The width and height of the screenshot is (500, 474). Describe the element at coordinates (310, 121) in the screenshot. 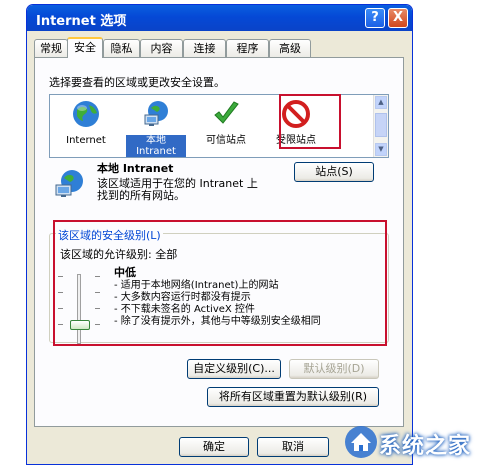

I see `restricted-zone-highlight` at that location.